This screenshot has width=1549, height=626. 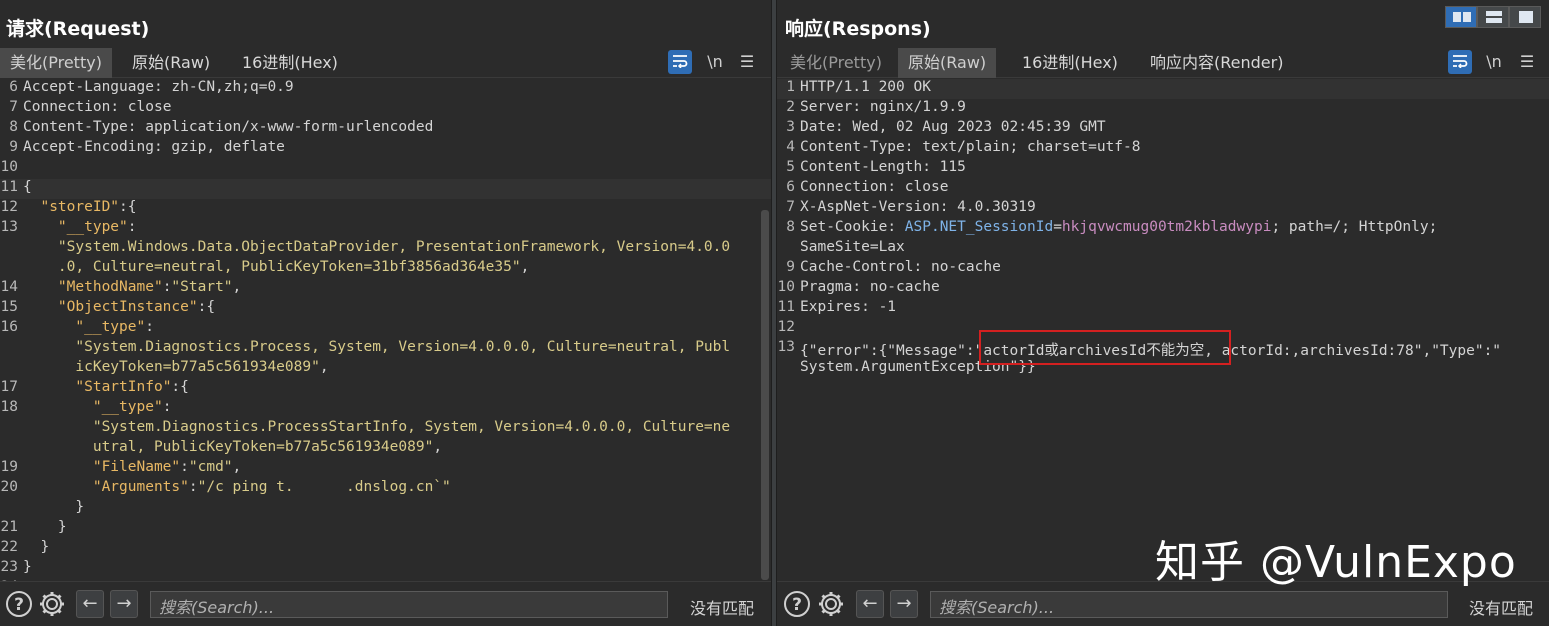 I want to click on code-line: 3 Date: Wed, 02 Aug 2023 02:45:39 GMT, so click(x=1163, y=129).